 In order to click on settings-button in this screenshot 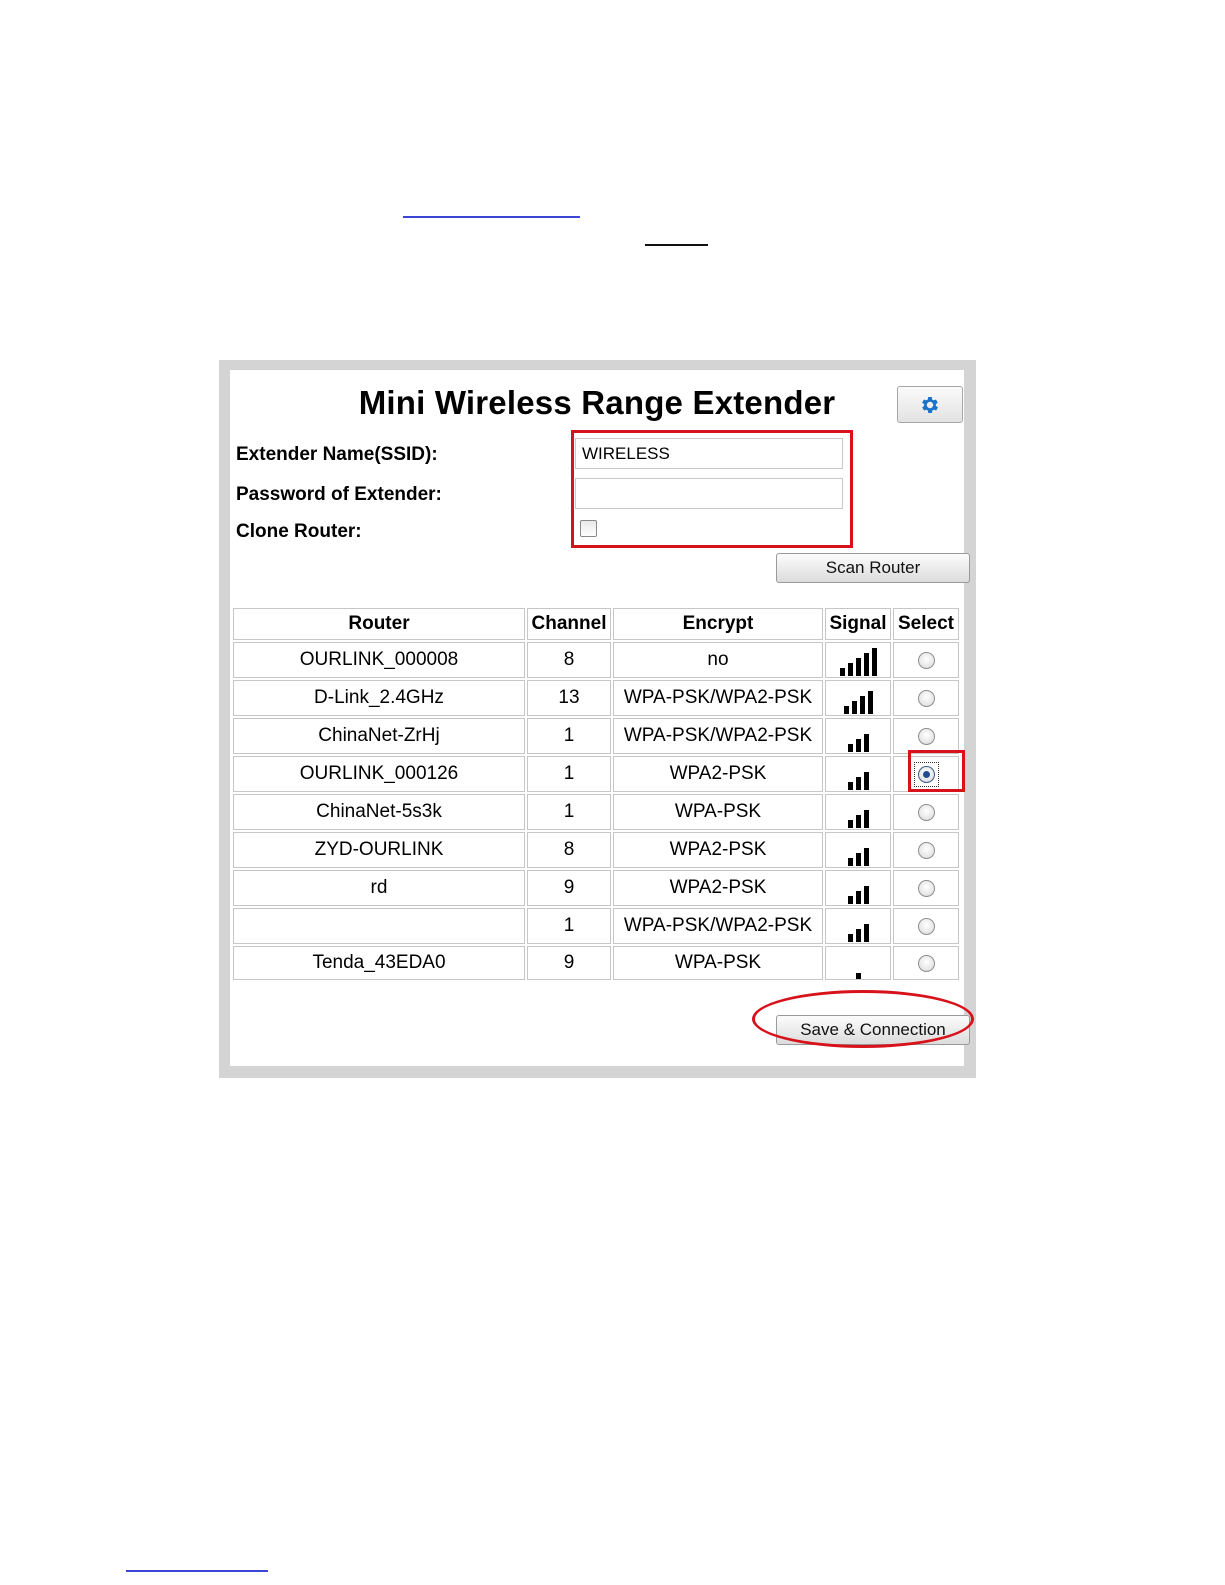, I will do `click(930, 404)`.